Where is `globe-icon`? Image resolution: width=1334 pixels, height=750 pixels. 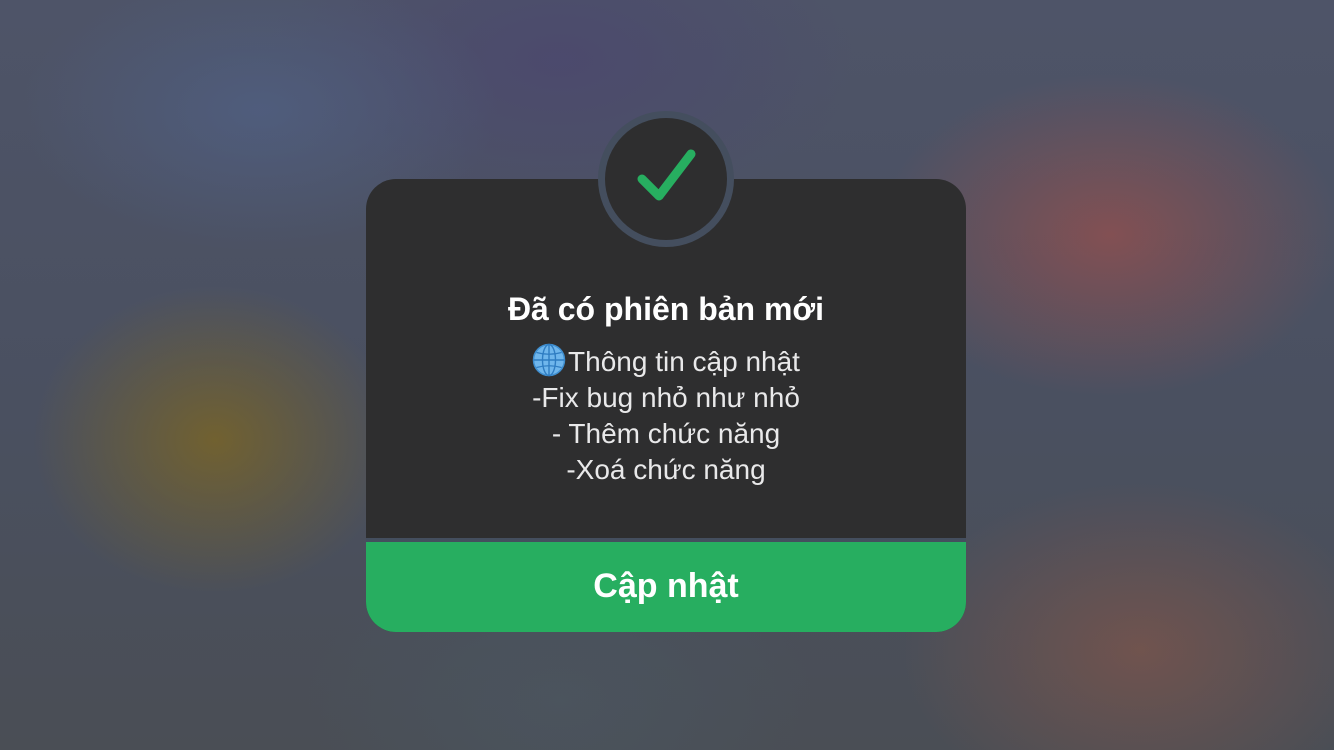 globe-icon is located at coordinates (549, 360).